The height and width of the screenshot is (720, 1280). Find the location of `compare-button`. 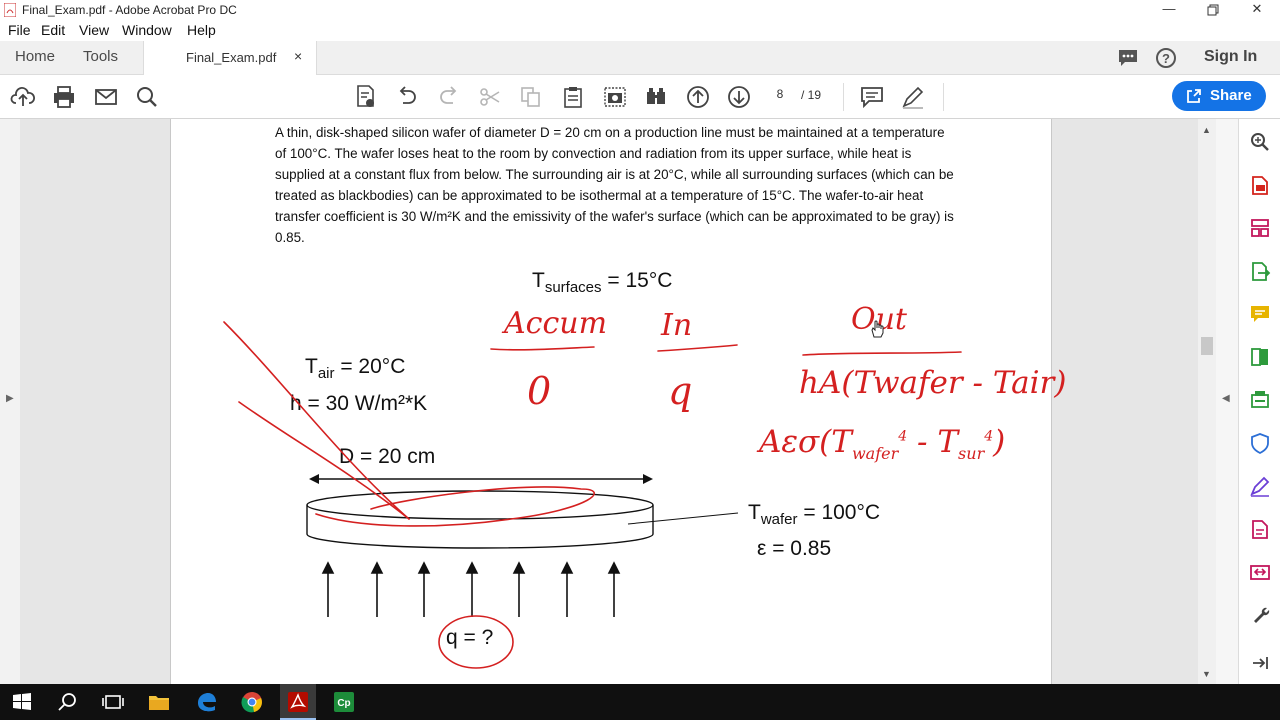

compare-button is located at coordinates (656, 97).